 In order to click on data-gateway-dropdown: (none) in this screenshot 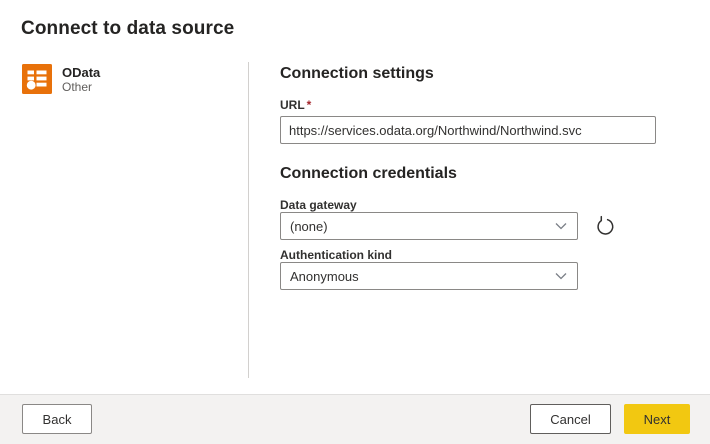, I will do `click(429, 226)`.